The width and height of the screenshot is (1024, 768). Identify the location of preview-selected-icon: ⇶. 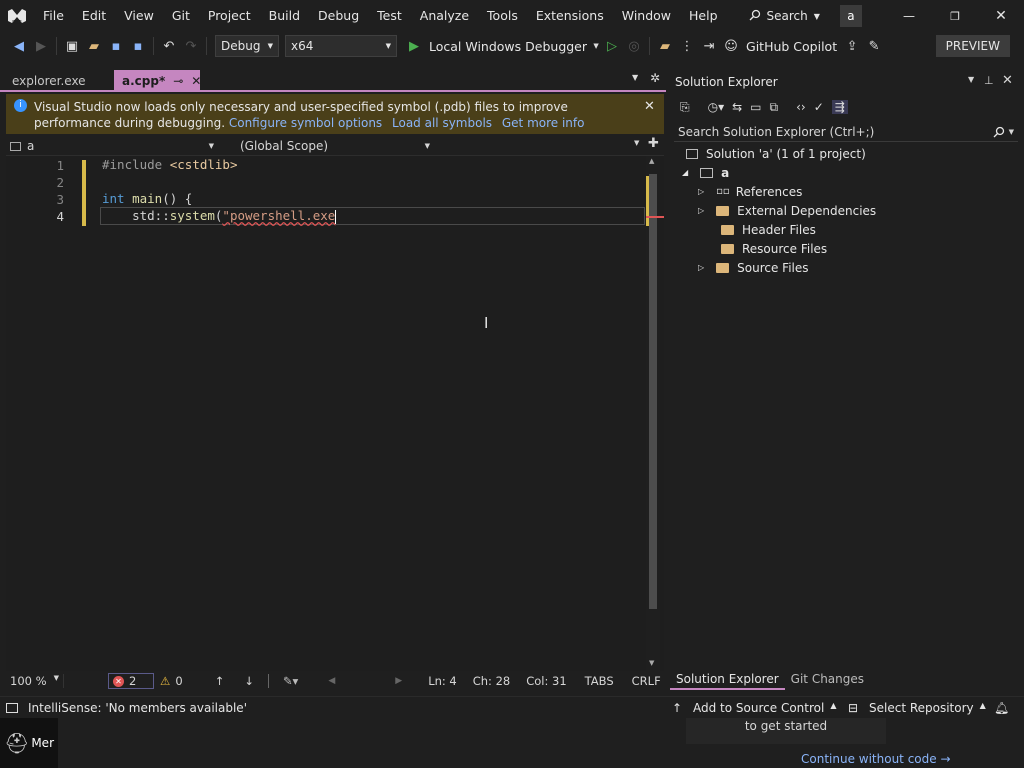
(839, 107).